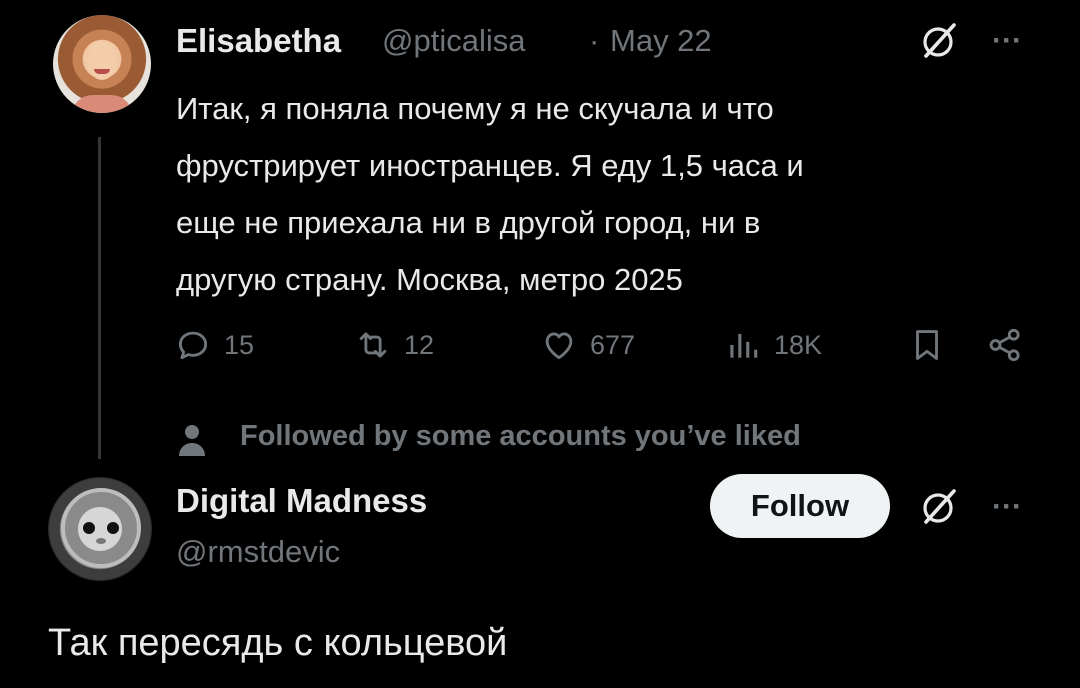 This screenshot has width=1080, height=688. Describe the element at coordinates (773, 345) in the screenshot. I see `views-button: 18K` at that location.